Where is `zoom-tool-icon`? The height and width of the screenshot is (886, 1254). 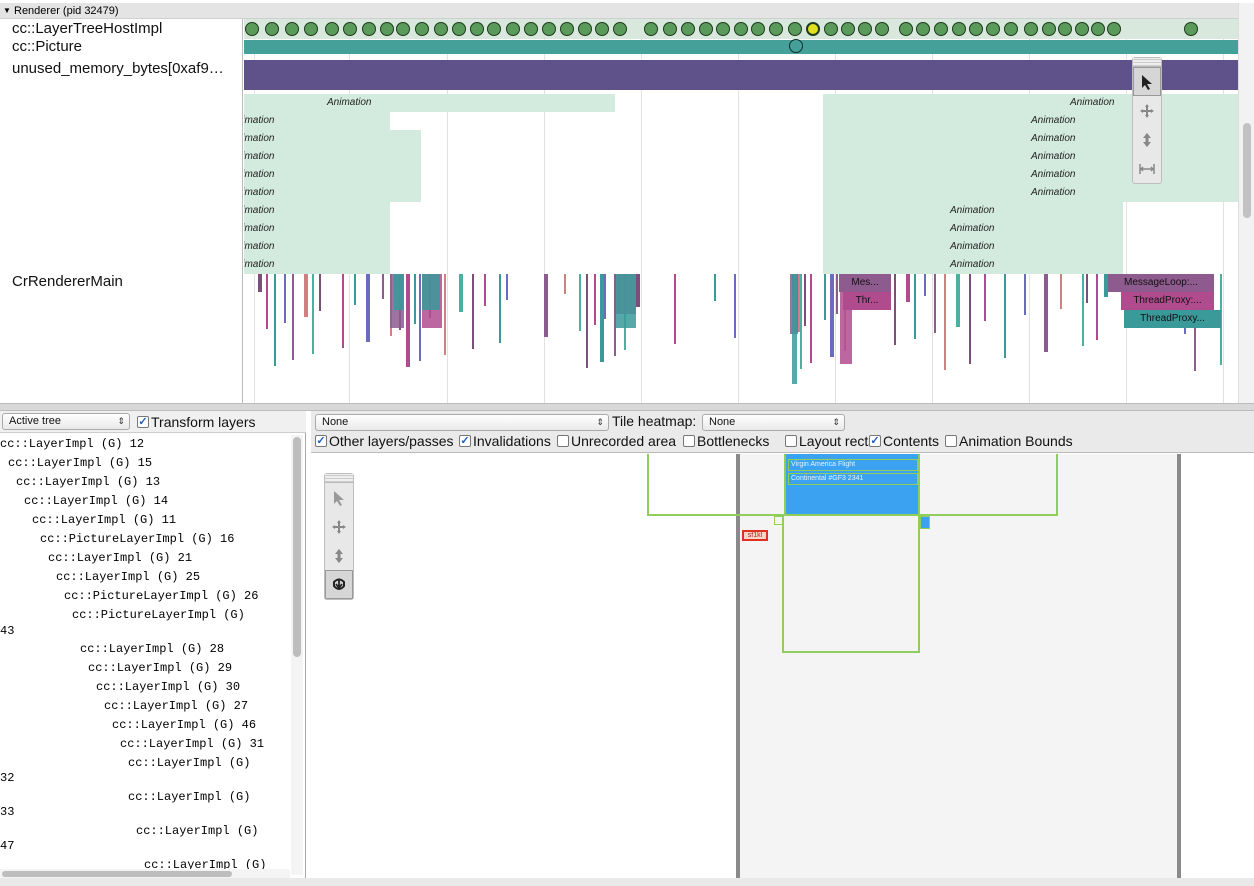 zoom-tool-icon is located at coordinates (339, 555).